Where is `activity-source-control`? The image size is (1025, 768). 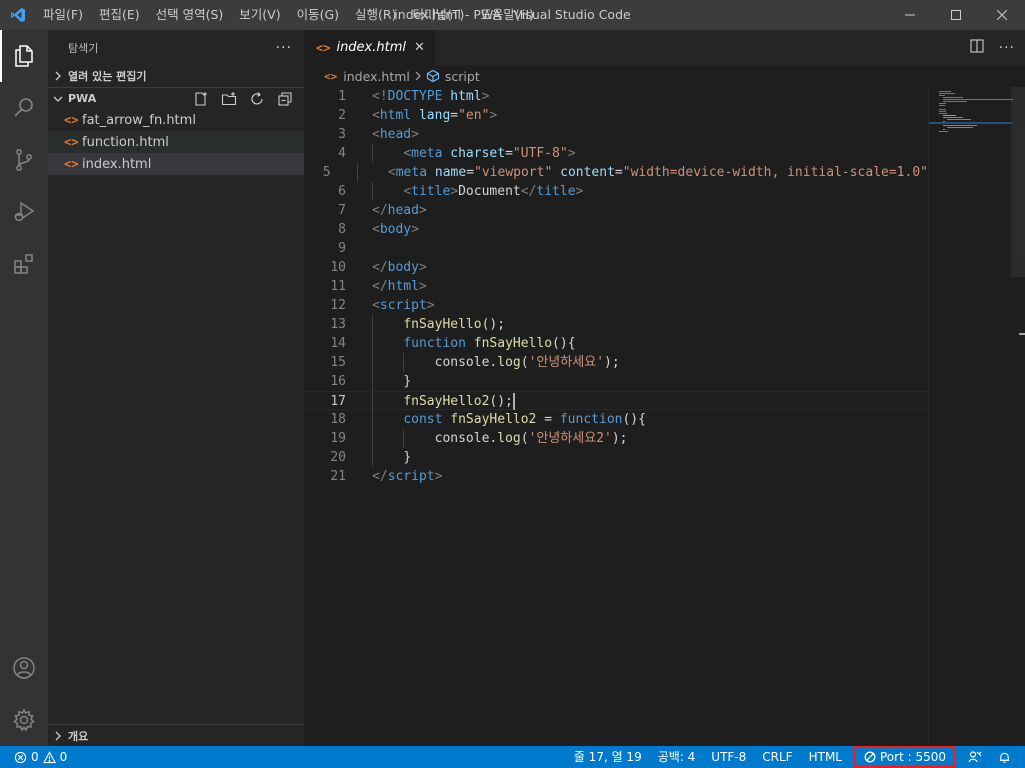
activity-source-control is located at coordinates (24, 160).